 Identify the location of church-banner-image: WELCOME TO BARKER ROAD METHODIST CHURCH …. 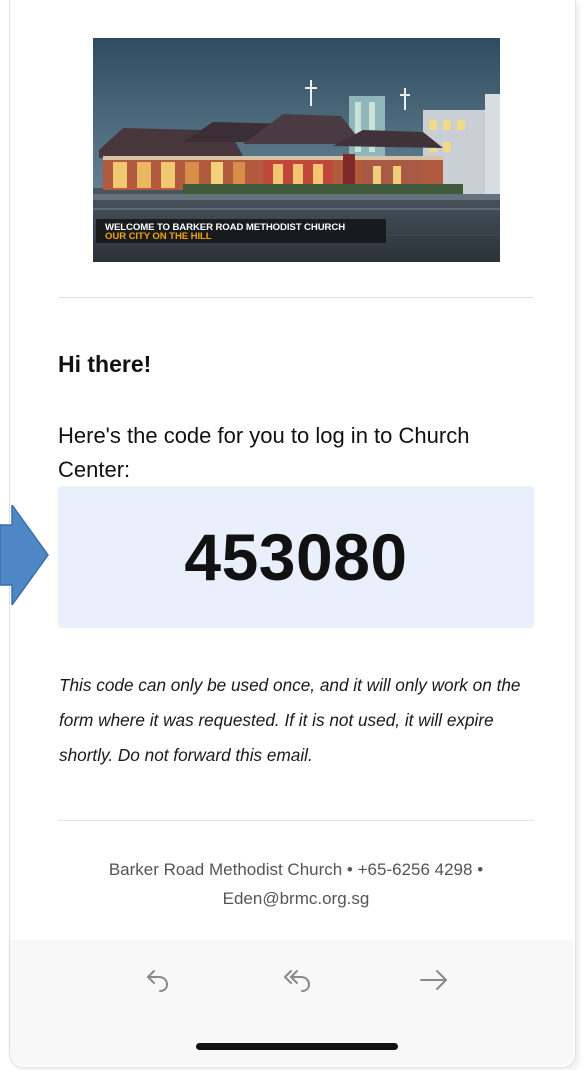
(296, 150).